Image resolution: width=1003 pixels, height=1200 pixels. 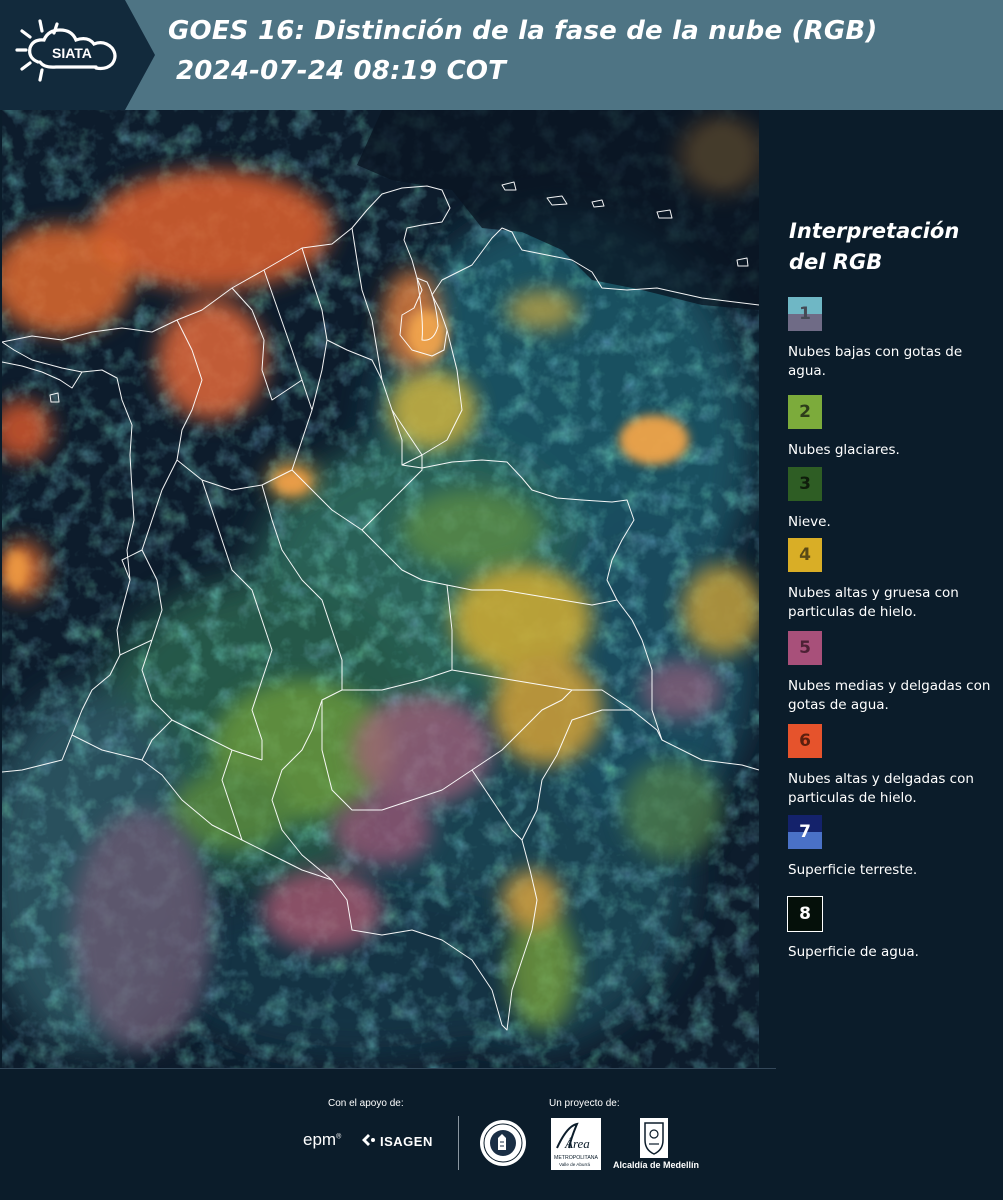 I want to click on legend-title: Interpretación del RGB, so click(x=889, y=247).